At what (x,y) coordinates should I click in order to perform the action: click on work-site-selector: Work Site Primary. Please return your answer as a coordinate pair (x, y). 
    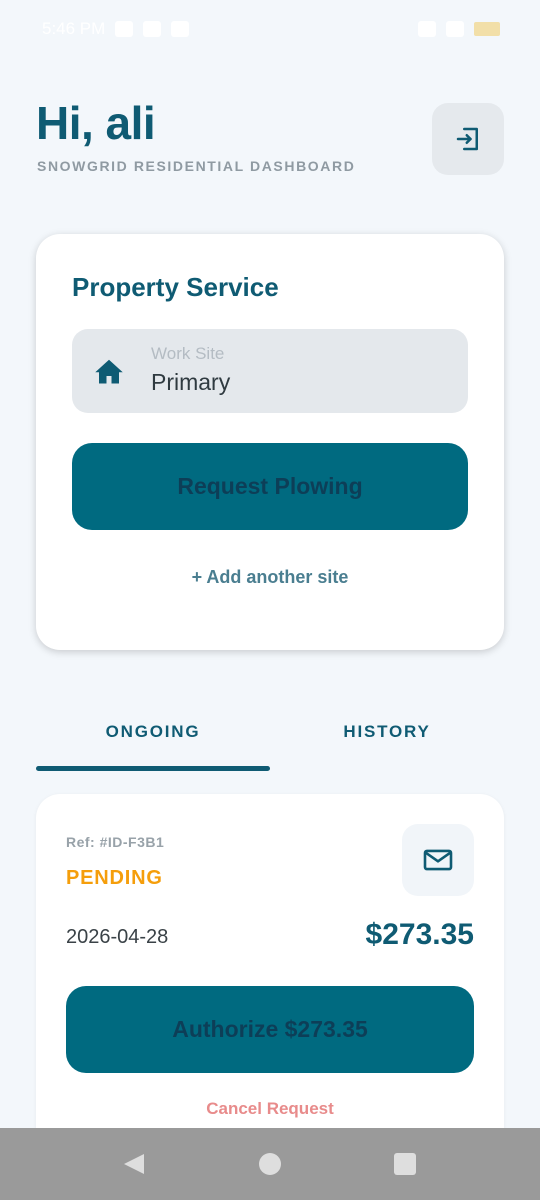
    Looking at the image, I should click on (270, 371).